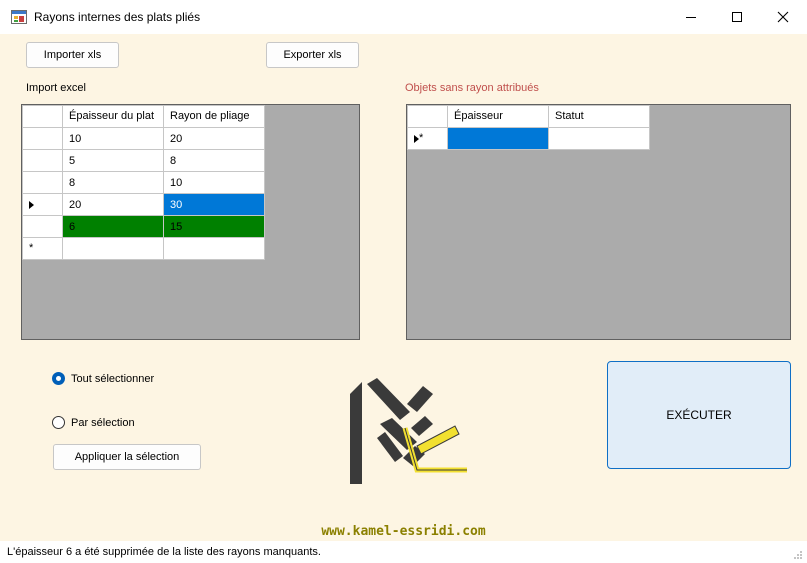  Describe the element at coordinates (498, 116) in the screenshot. I see `col-header-epaisseur: Épaisseur` at that location.